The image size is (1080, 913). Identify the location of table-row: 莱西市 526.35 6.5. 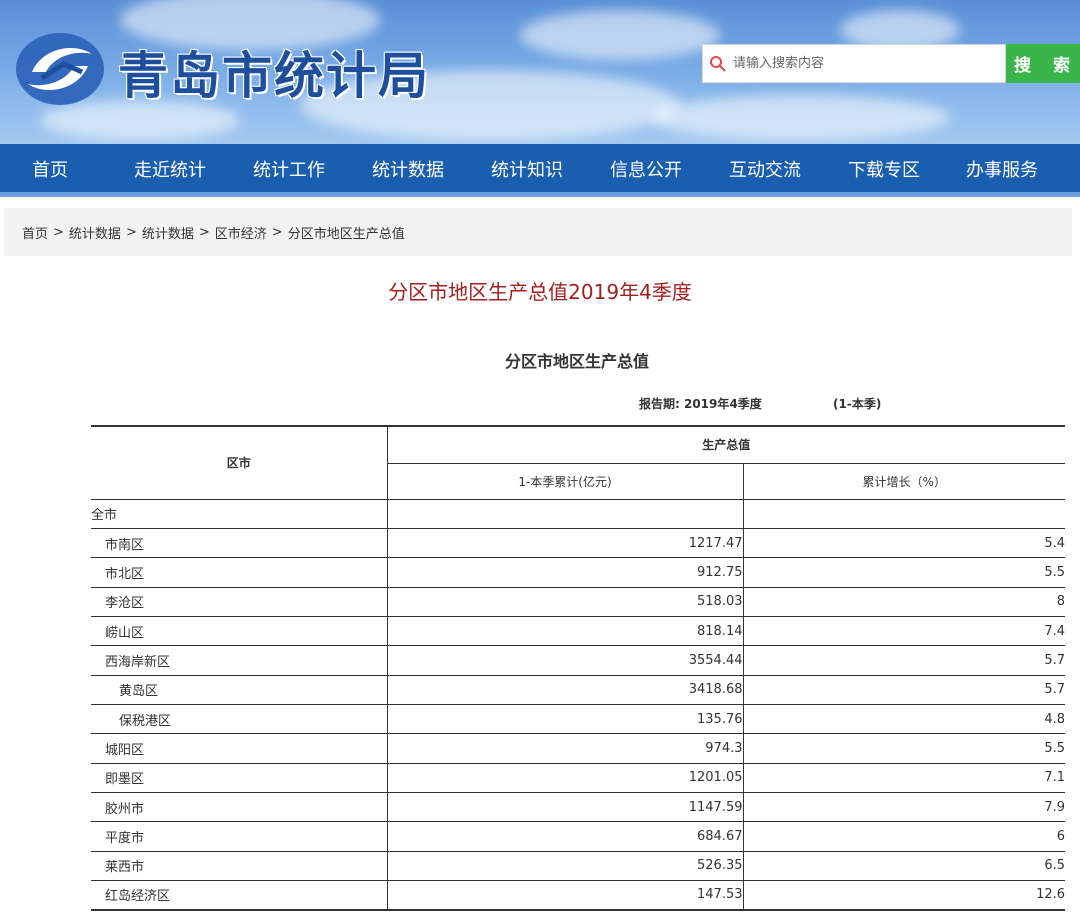
(578, 866).